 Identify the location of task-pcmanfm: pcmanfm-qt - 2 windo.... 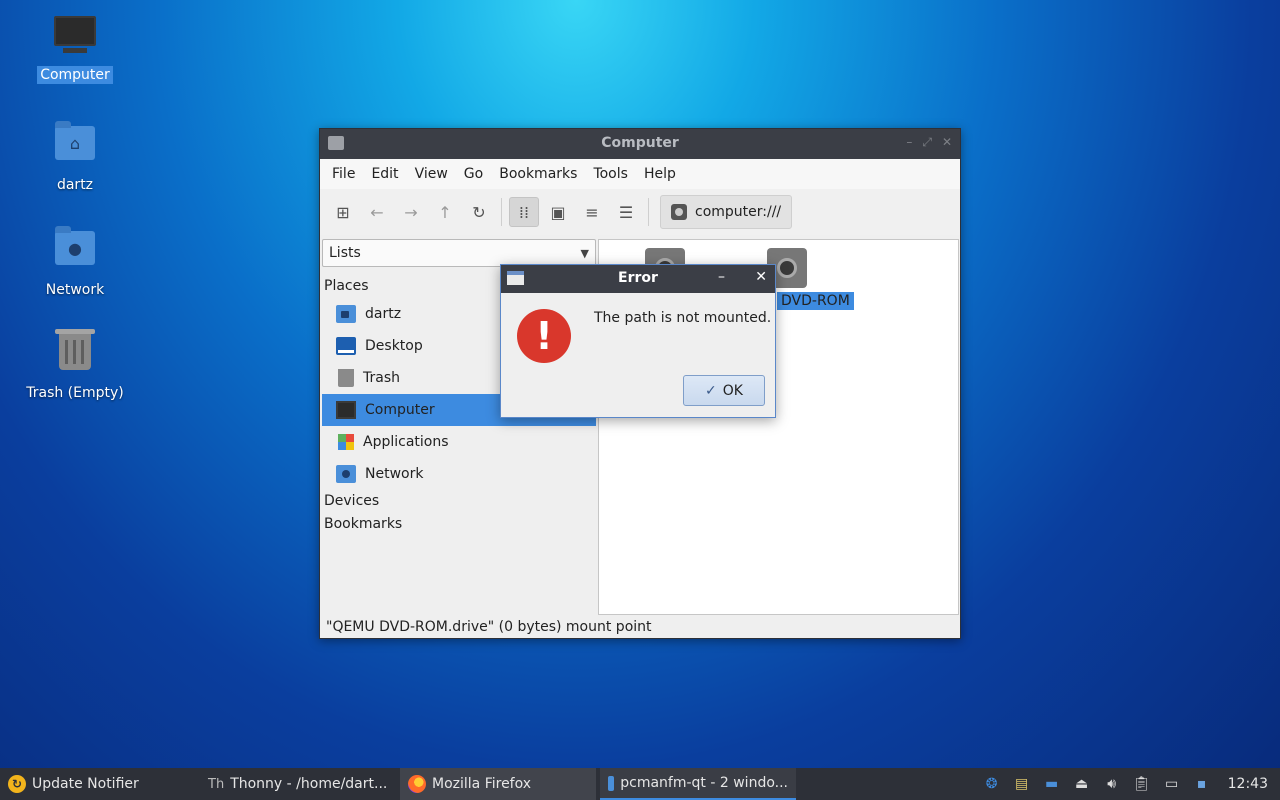
(698, 784).